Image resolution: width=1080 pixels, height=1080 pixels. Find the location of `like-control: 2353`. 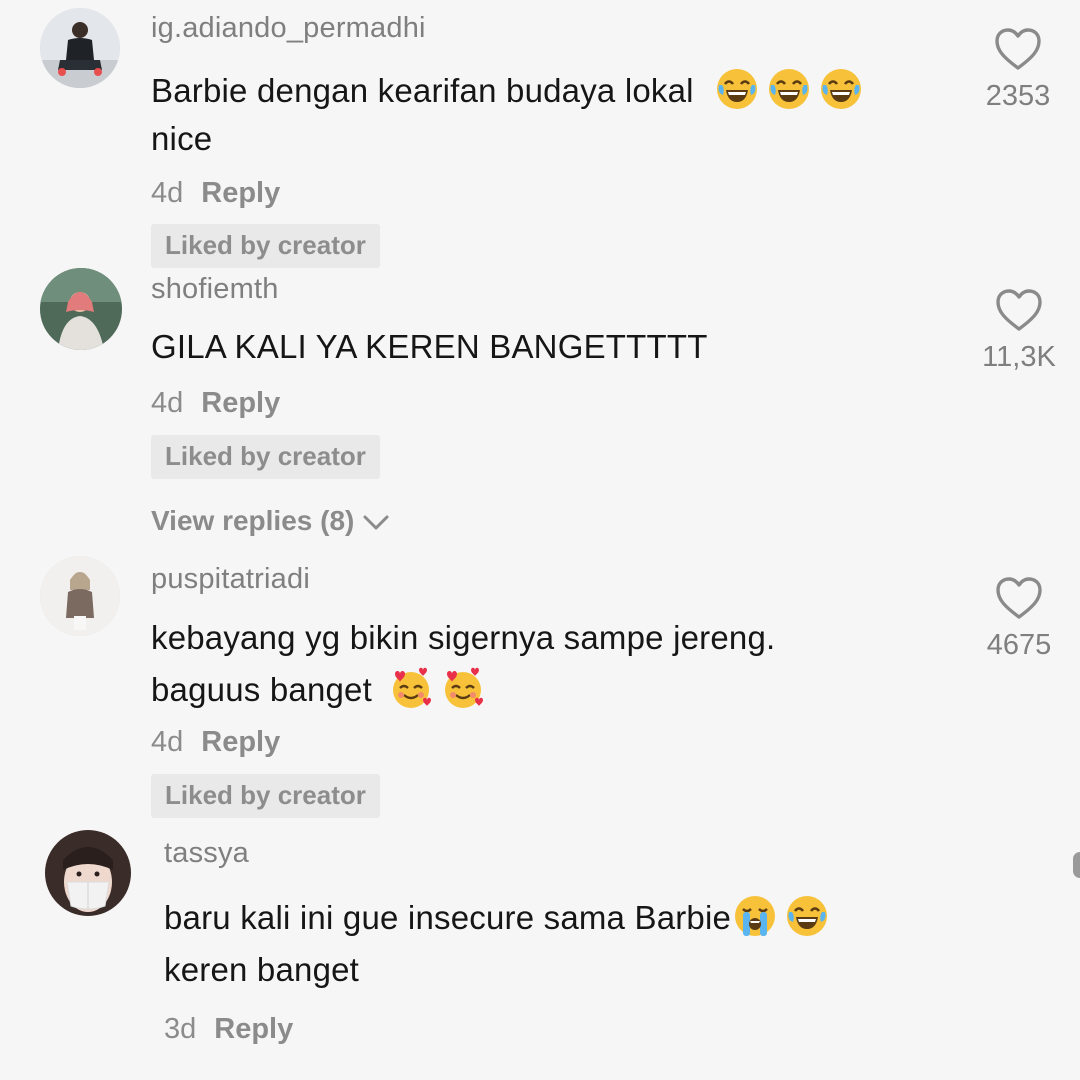

like-control: 2353 is located at coordinates (1018, 69).